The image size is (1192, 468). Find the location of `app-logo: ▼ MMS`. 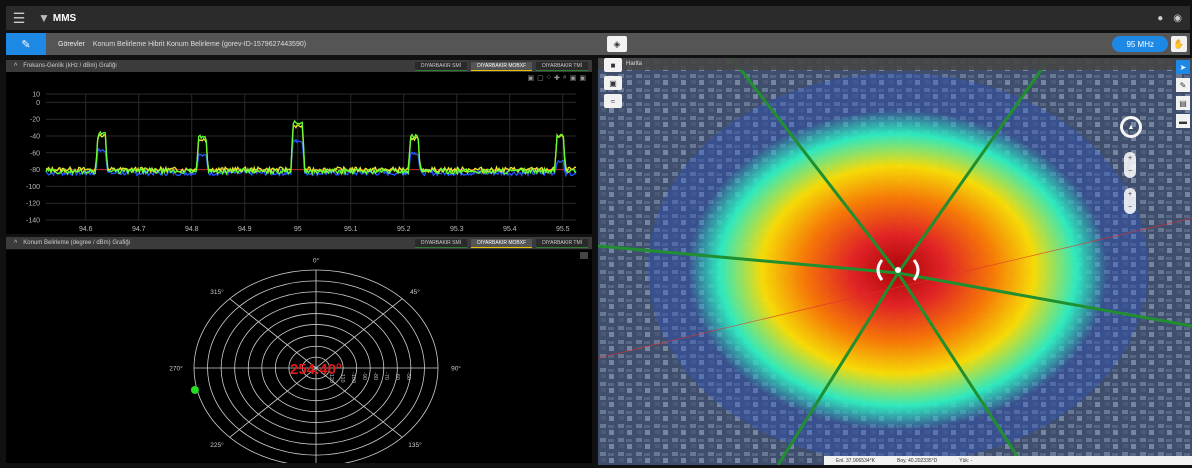

app-logo: ▼ MMS is located at coordinates (57, 18).